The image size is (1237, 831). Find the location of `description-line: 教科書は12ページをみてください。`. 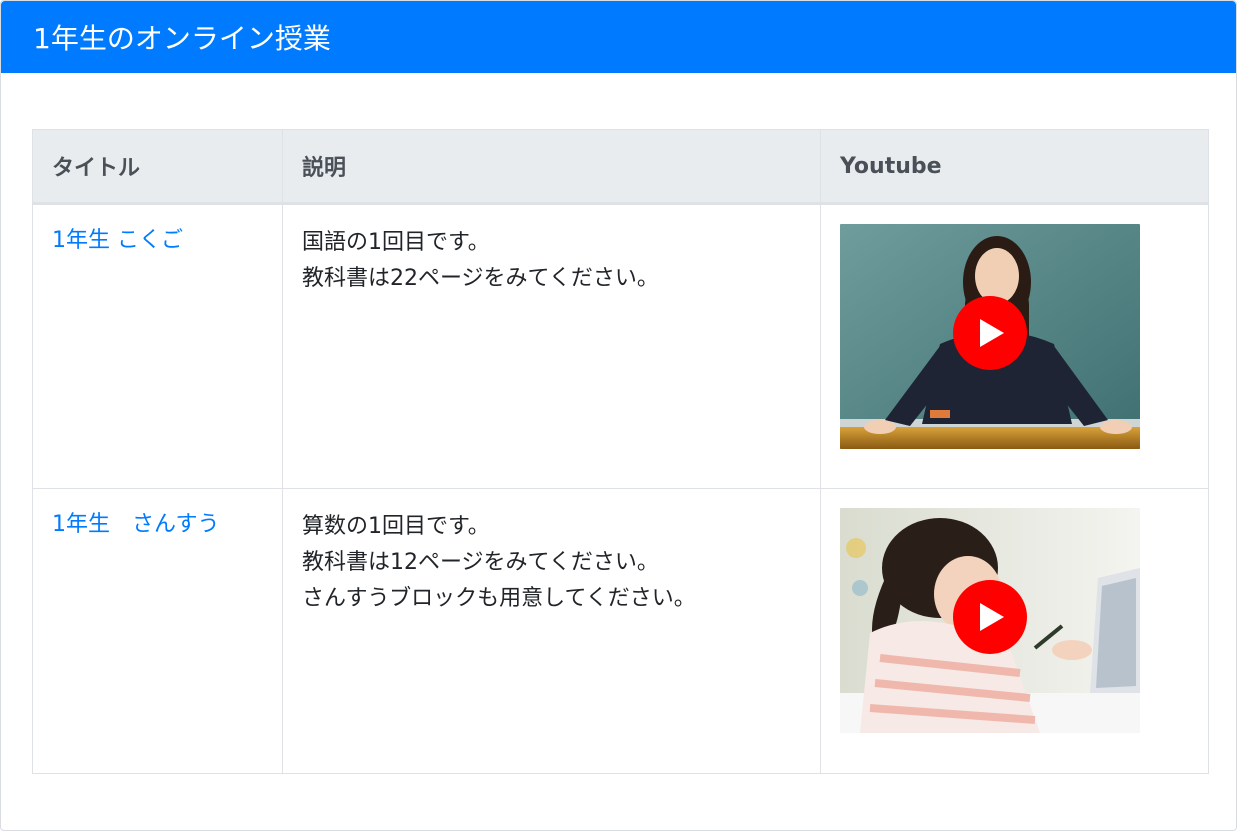

description-line: 教科書は12ページをみてください。 is located at coordinates (480, 562).